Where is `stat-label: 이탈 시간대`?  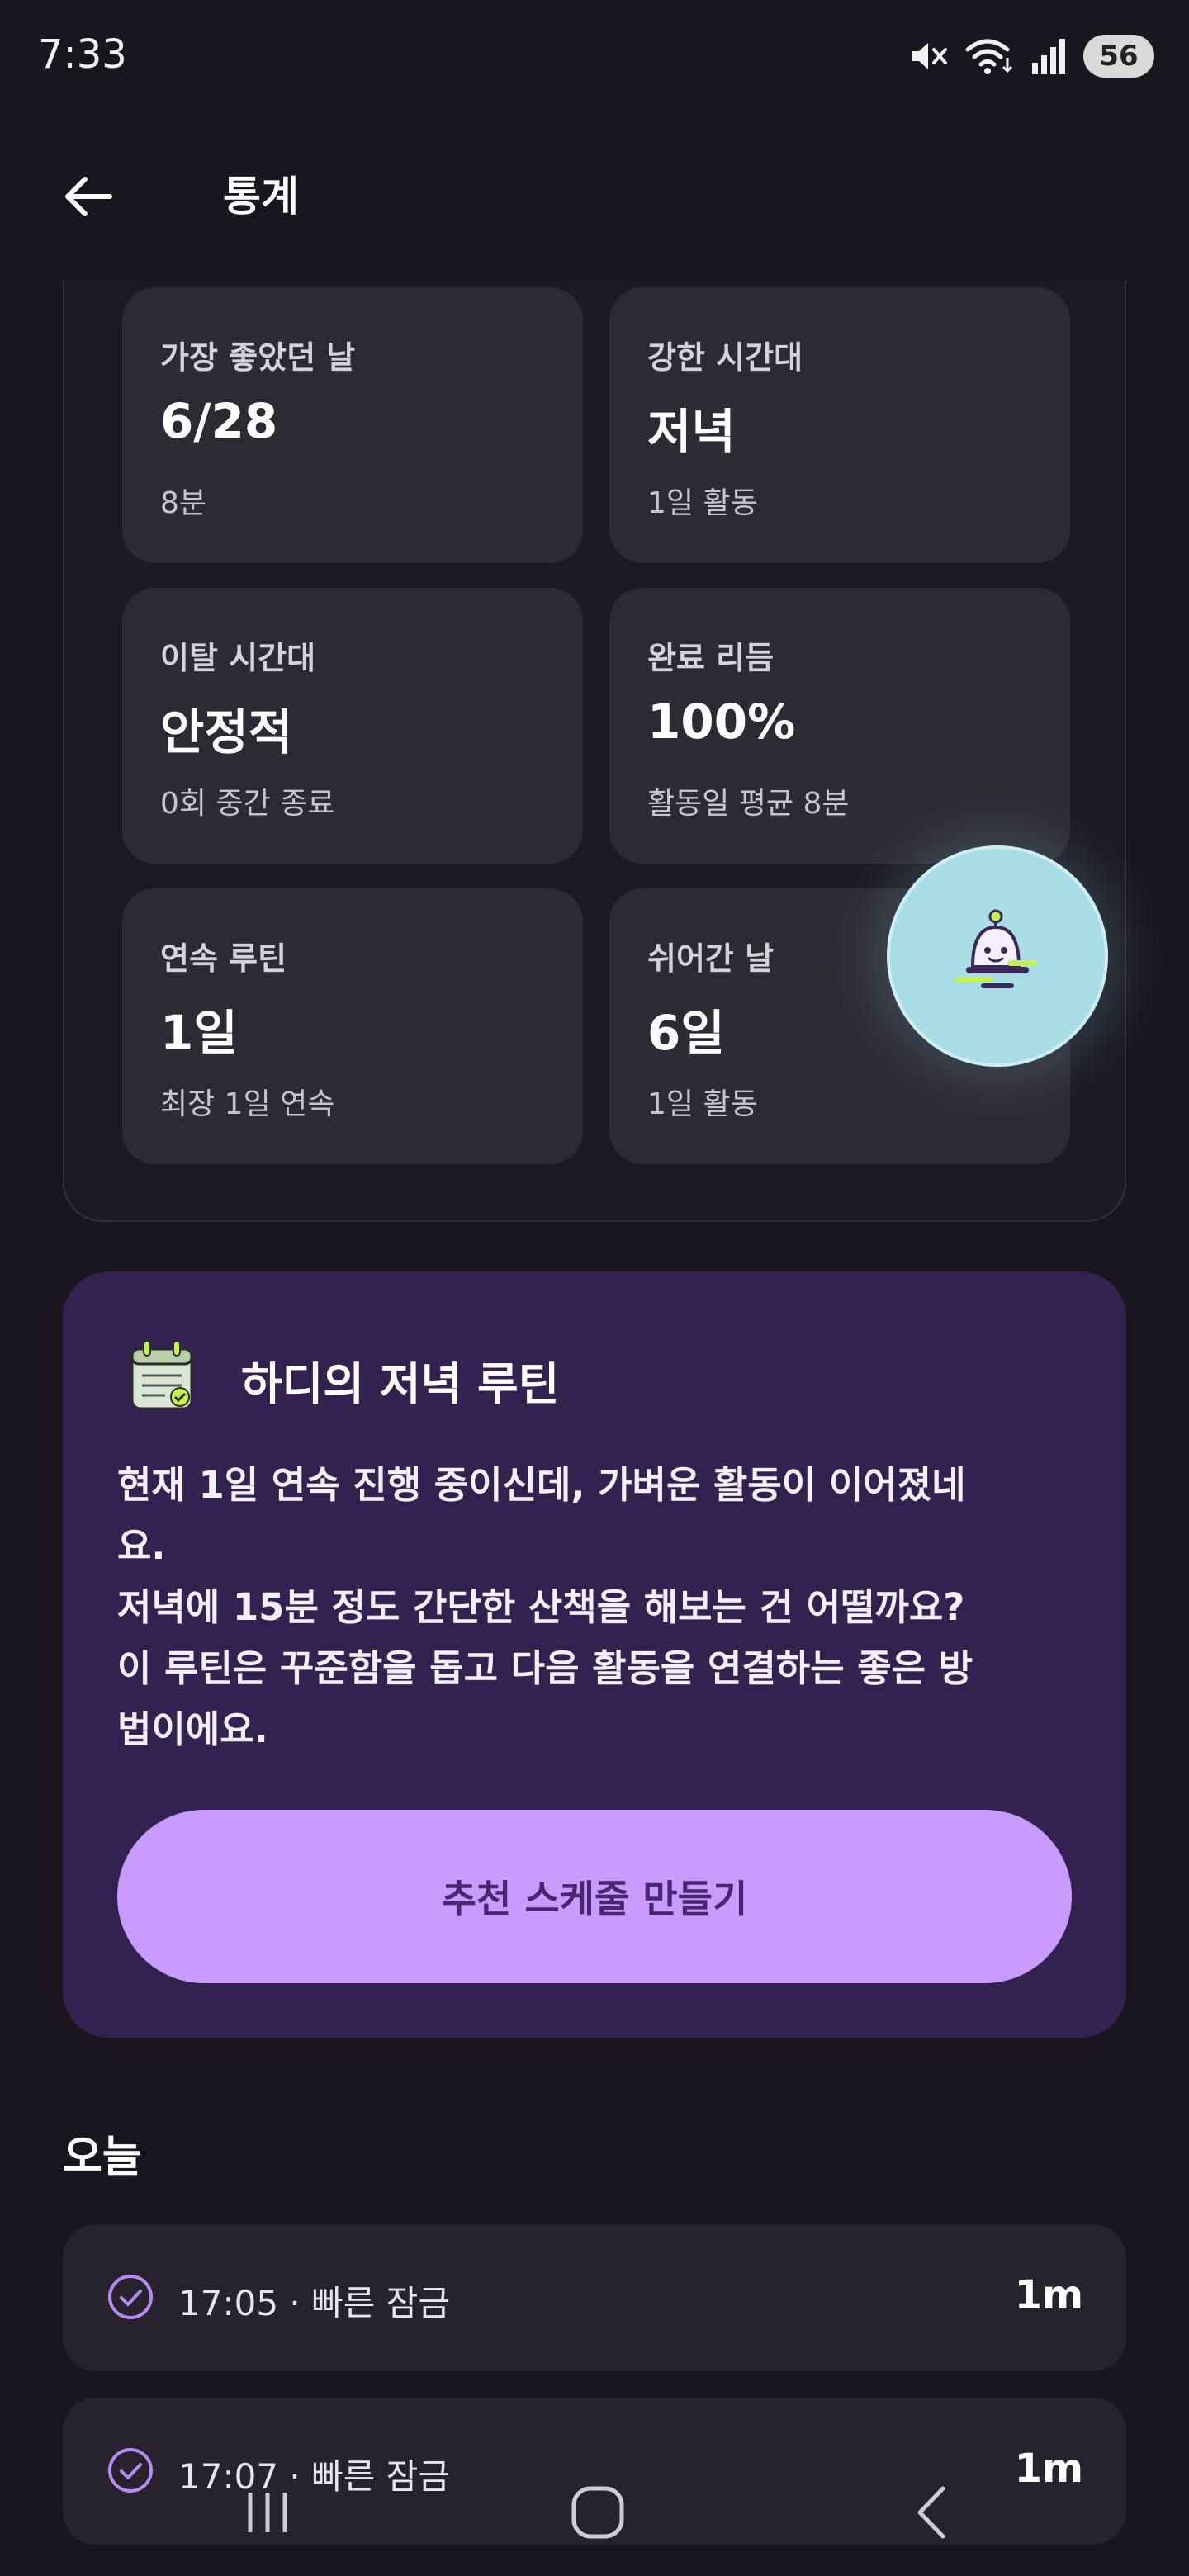
stat-label: 이탈 시간대 is located at coordinates (238, 658).